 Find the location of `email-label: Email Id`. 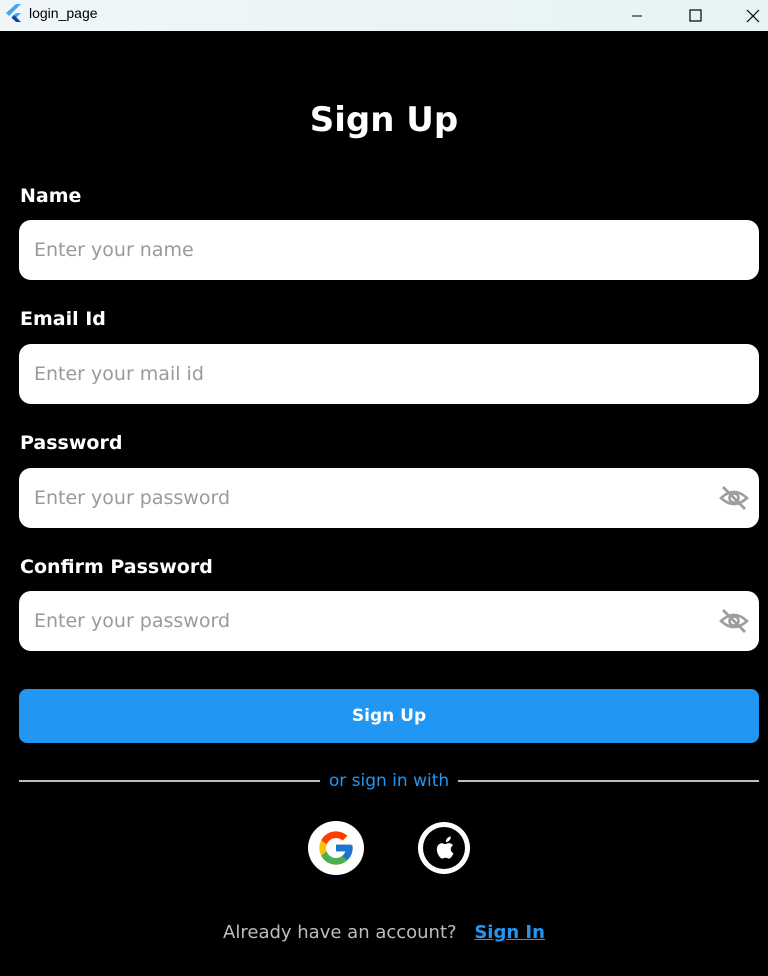

email-label: Email Id is located at coordinates (63, 319).